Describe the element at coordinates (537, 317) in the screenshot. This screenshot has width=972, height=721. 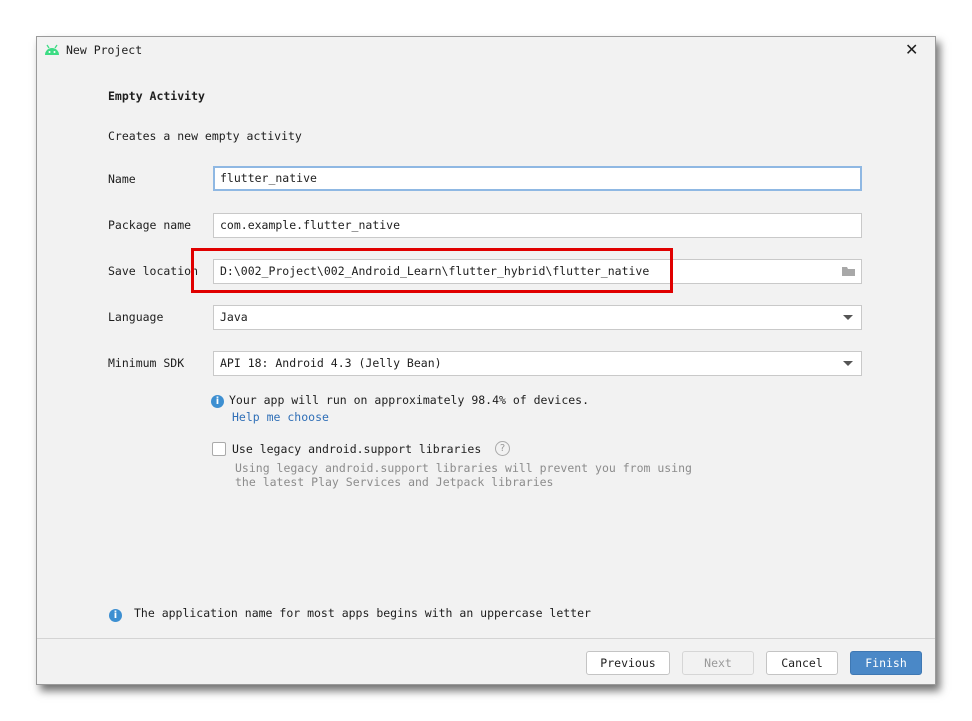
I see `language-select: Java` at that location.